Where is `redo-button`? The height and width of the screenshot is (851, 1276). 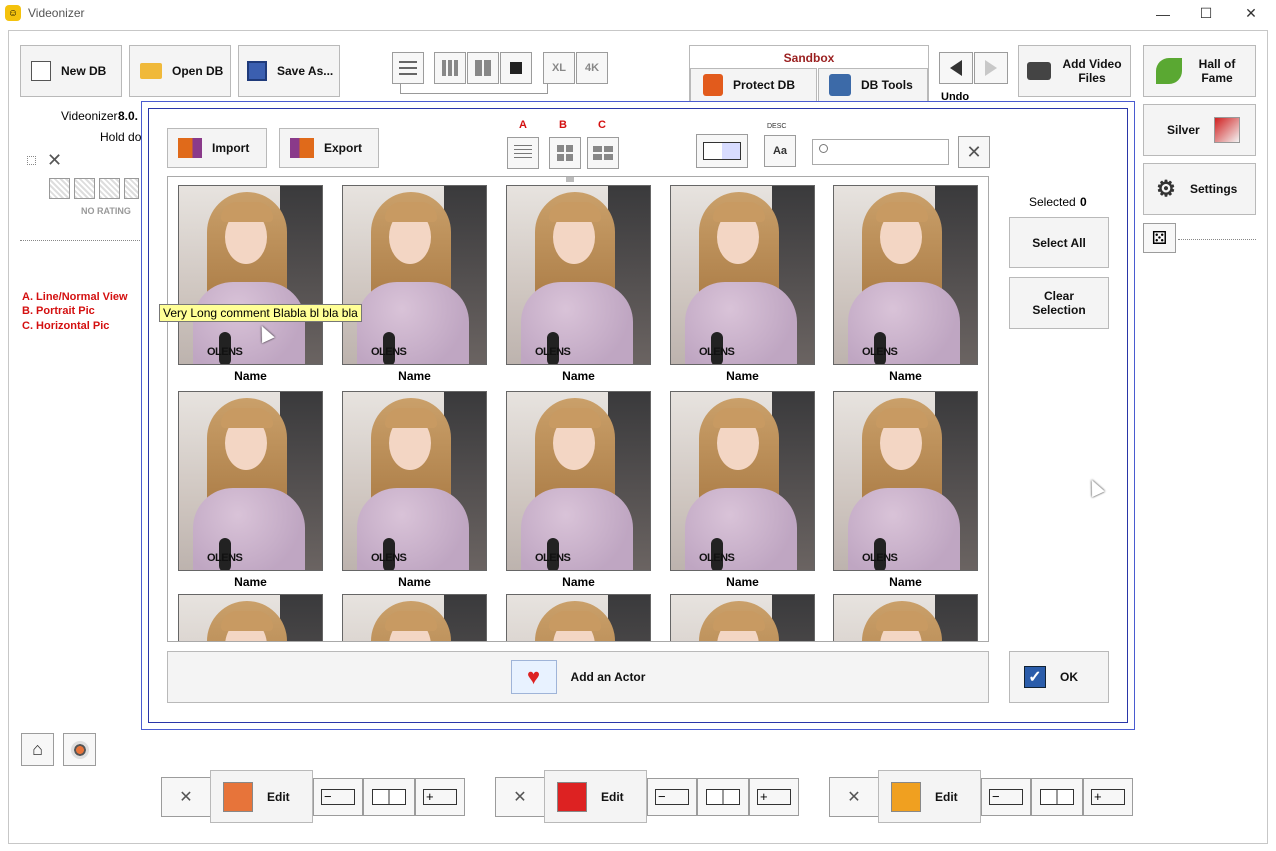
redo-button is located at coordinates (991, 68).